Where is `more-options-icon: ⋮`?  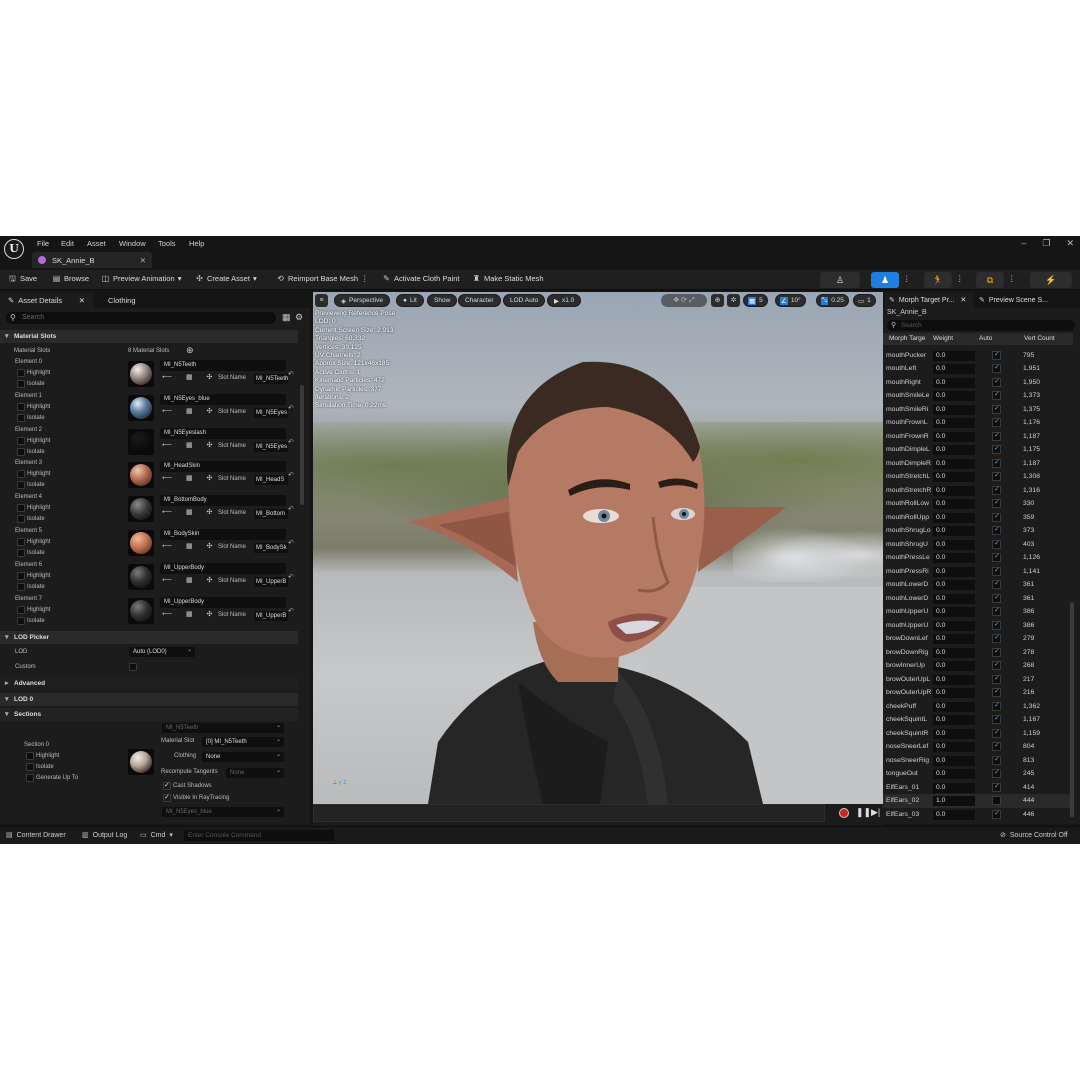
more-options-icon: ⋮ is located at coordinates (365, 278).